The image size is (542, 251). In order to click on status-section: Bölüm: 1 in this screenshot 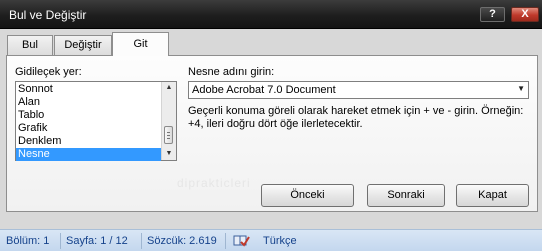, I will do `click(27, 241)`.